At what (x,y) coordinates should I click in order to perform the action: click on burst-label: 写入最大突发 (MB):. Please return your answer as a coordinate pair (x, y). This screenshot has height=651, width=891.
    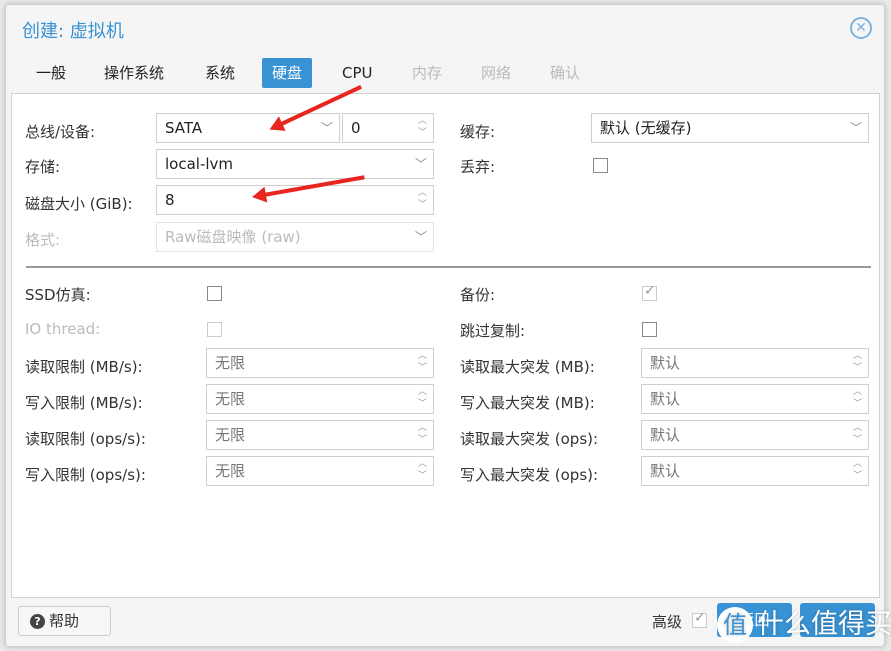
    Looking at the image, I should click on (527, 403).